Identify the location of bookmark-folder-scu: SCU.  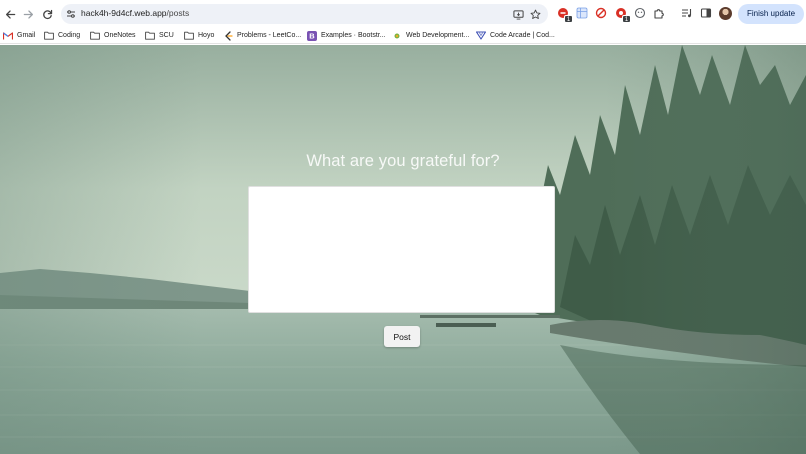
(159, 35).